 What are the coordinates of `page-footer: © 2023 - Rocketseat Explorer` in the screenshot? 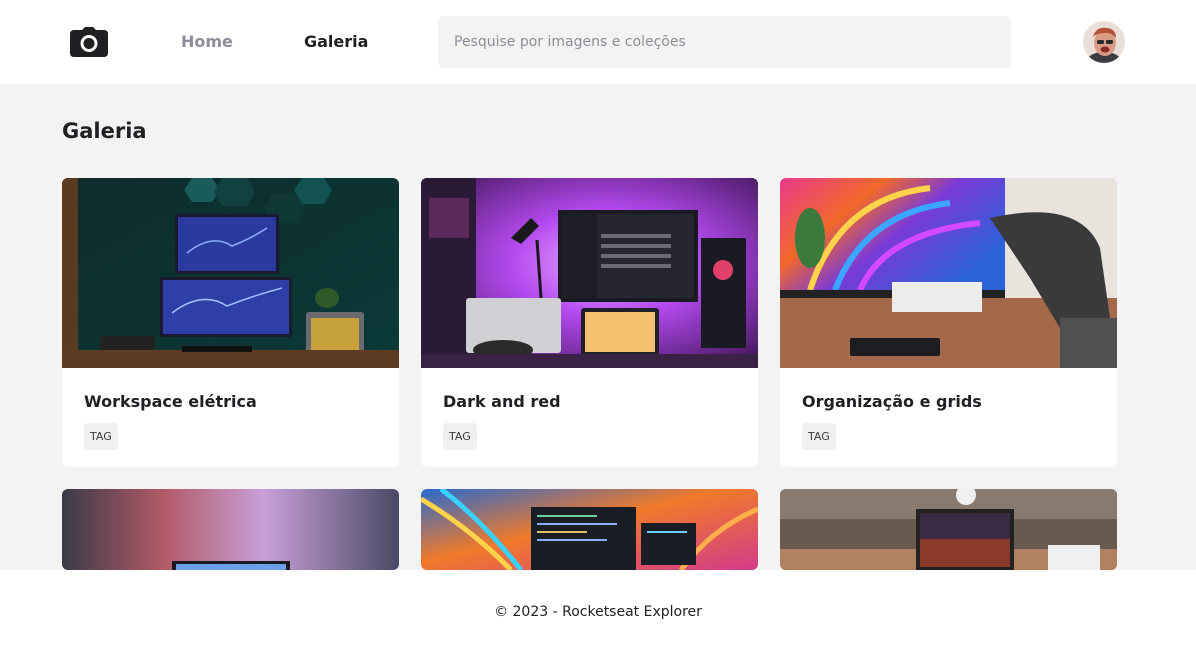 It's located at (598, 609).